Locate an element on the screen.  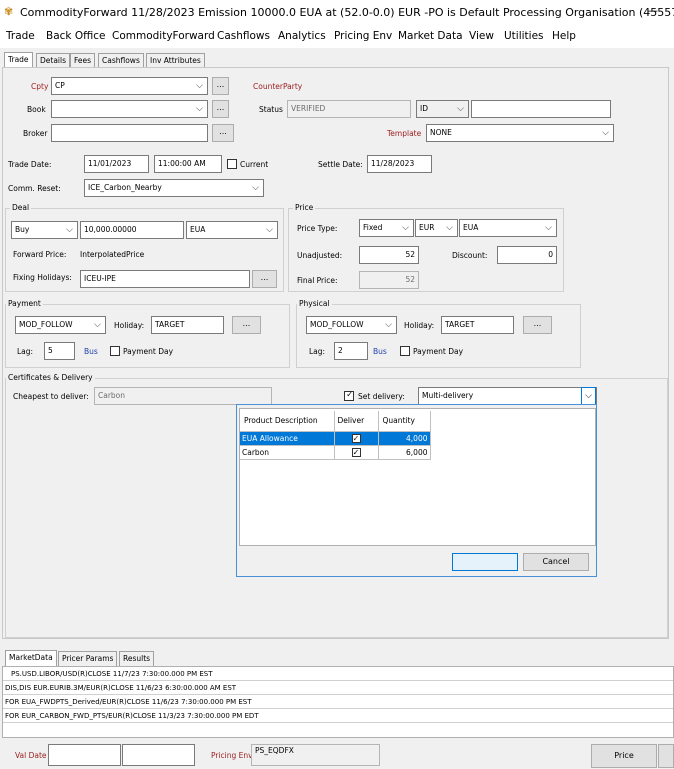
menu-cashflows: Cashflows is located at coordinates (243, 36).